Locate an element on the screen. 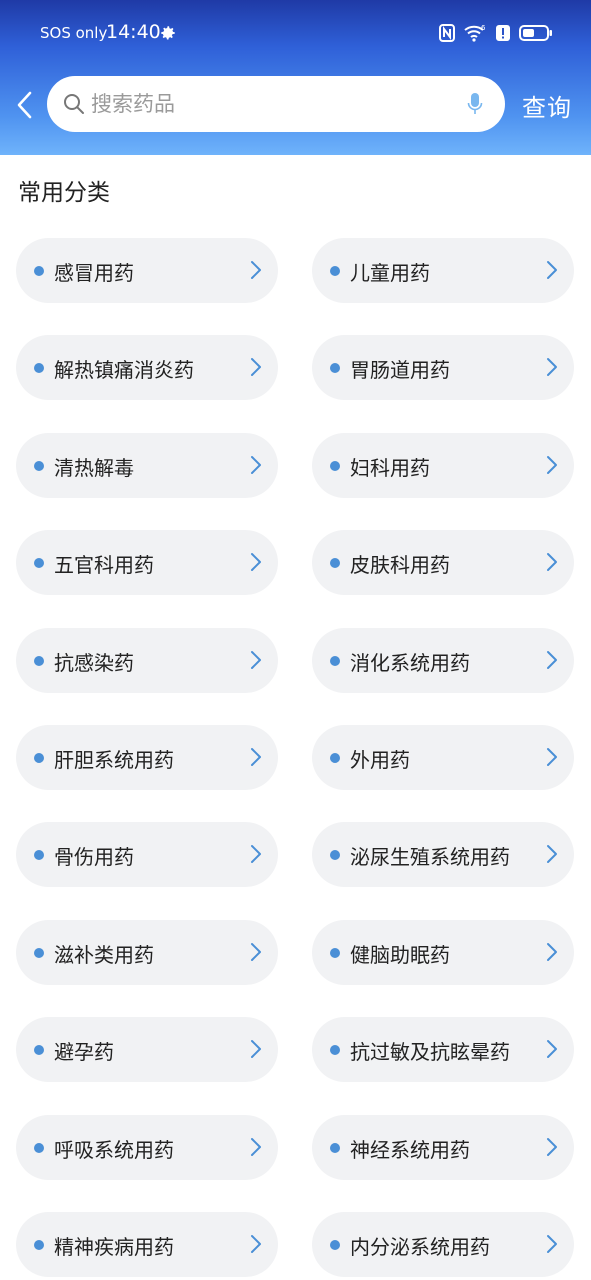 The height and width of the screenshot is (1280, 591). alert-icon is located at coordinates (503, 33).